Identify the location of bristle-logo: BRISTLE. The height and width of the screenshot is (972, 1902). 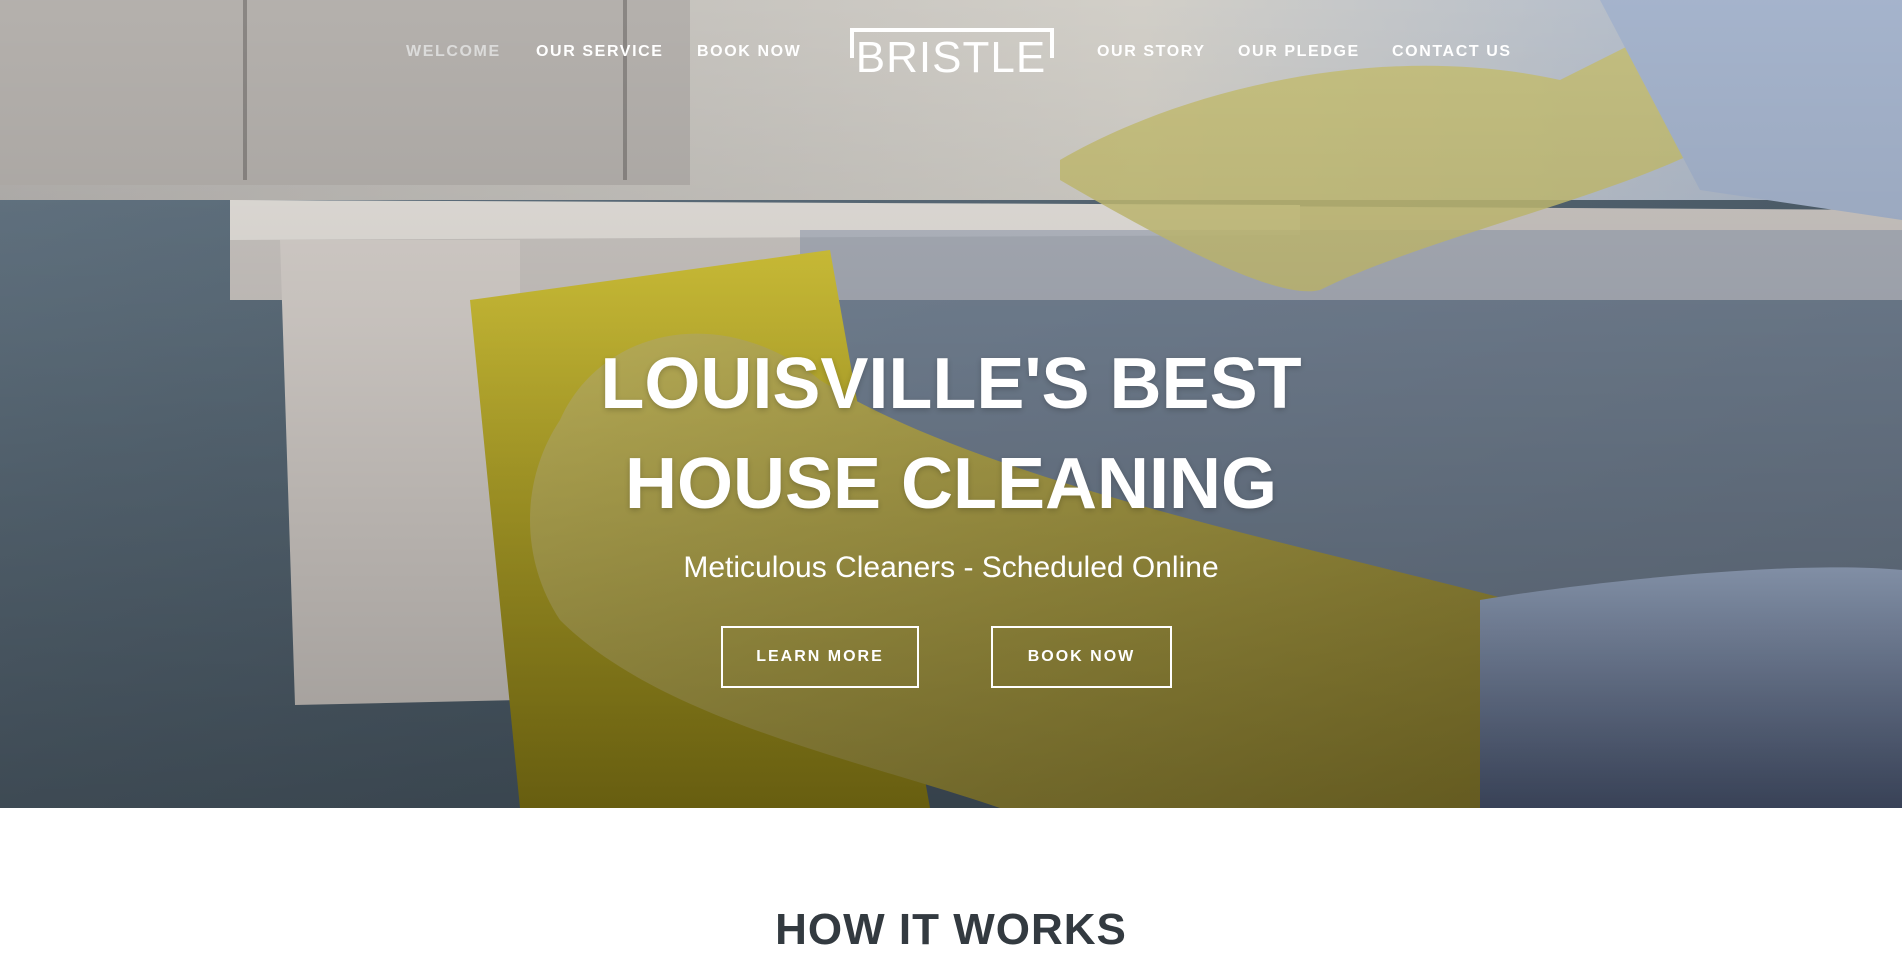
(952, 55).